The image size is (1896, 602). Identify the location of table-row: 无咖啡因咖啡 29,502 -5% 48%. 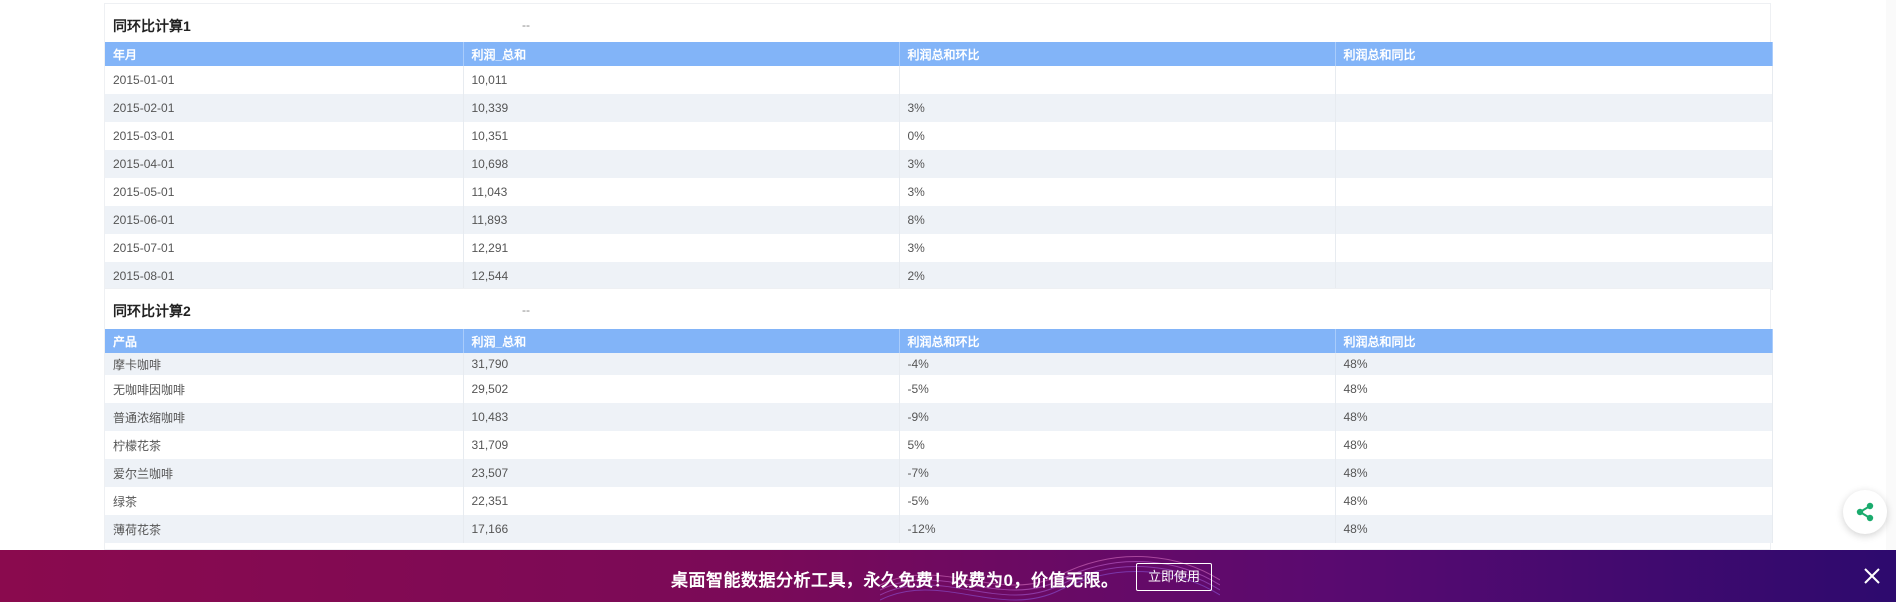
(939, 389).